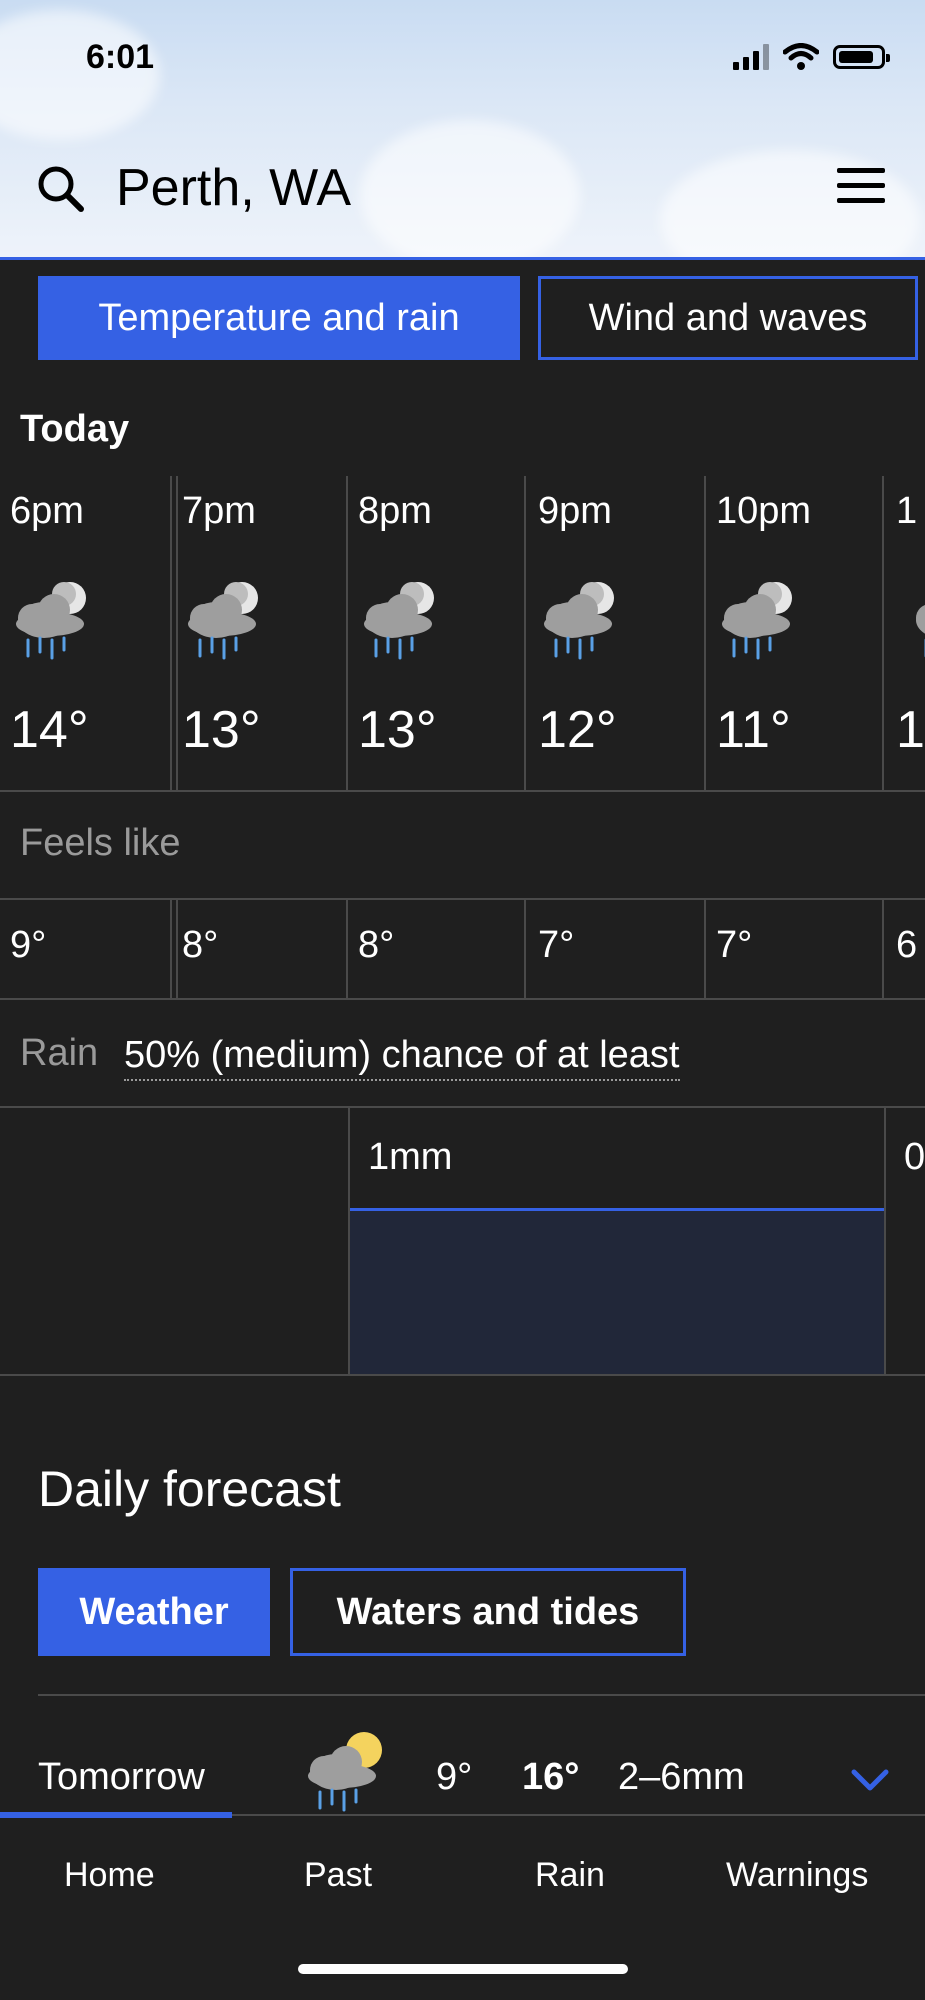 This screenshot has height=2000, width=925. Describe the element at coordinates (751, 57) in the screenshot. I see `signal-icon` at that location.